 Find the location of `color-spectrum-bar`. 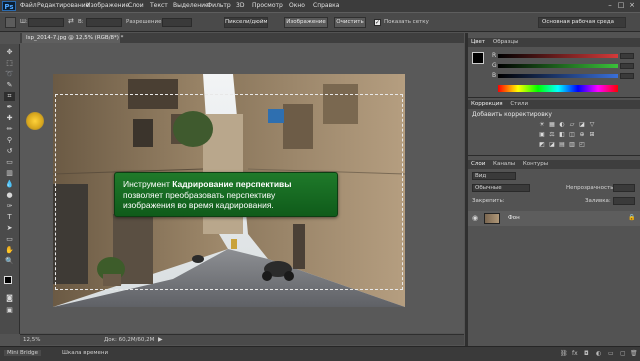

color-spectrum-bar is located at coordinates (558, 88).